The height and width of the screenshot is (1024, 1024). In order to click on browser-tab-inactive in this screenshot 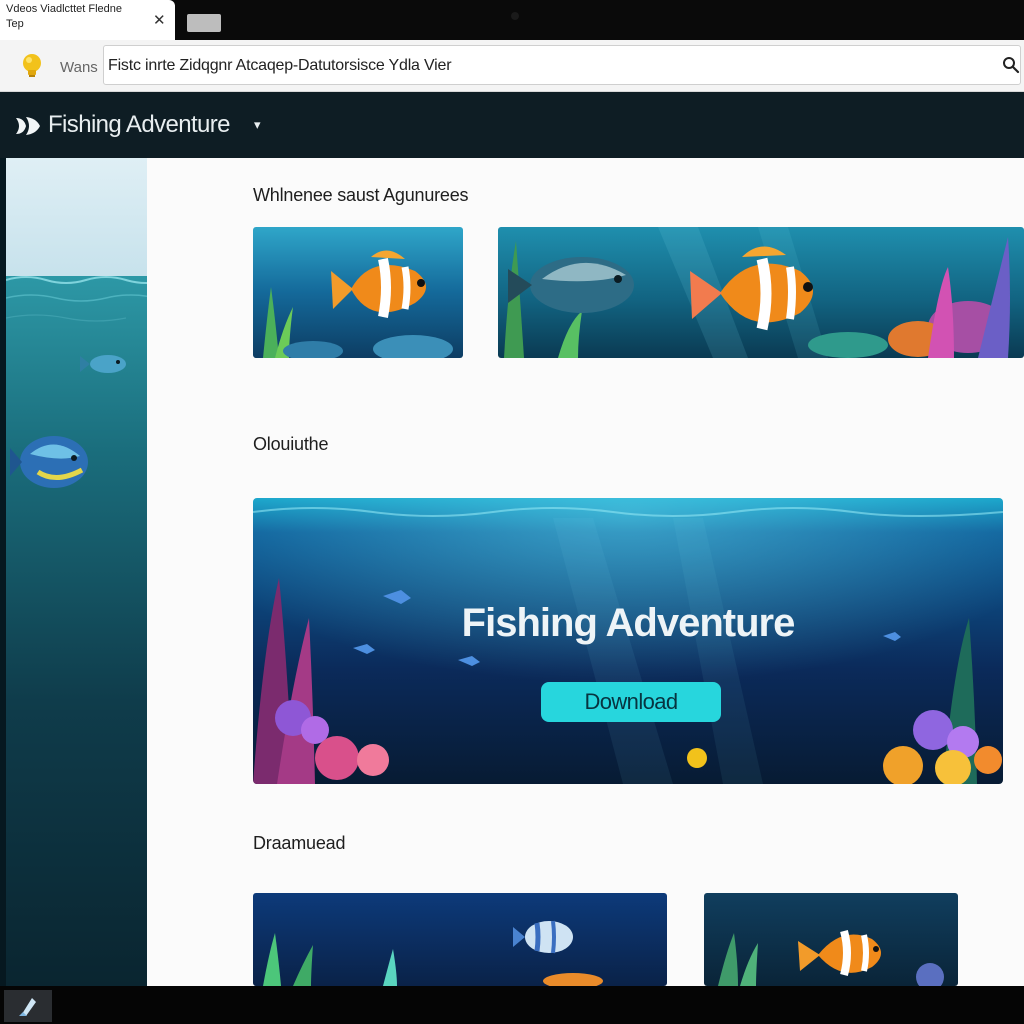, I will do `click(204, 23)`.